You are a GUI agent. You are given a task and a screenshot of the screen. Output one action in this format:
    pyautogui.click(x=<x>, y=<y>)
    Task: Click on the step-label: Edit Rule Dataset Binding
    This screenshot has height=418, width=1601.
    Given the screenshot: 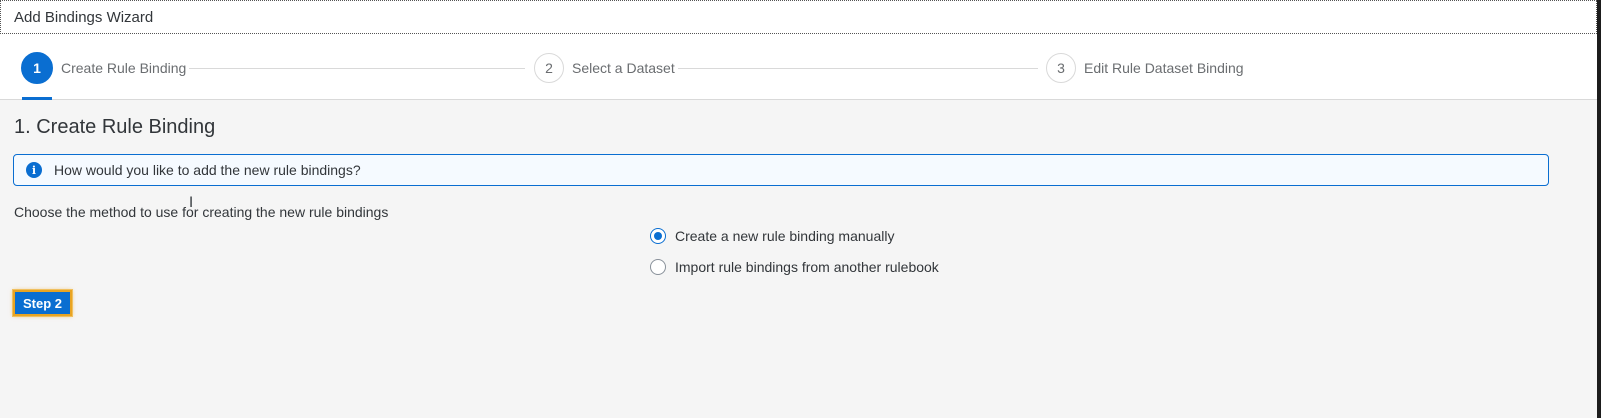 What is the action you would take?
    pyautogui.click(x=1164, y=68)
    